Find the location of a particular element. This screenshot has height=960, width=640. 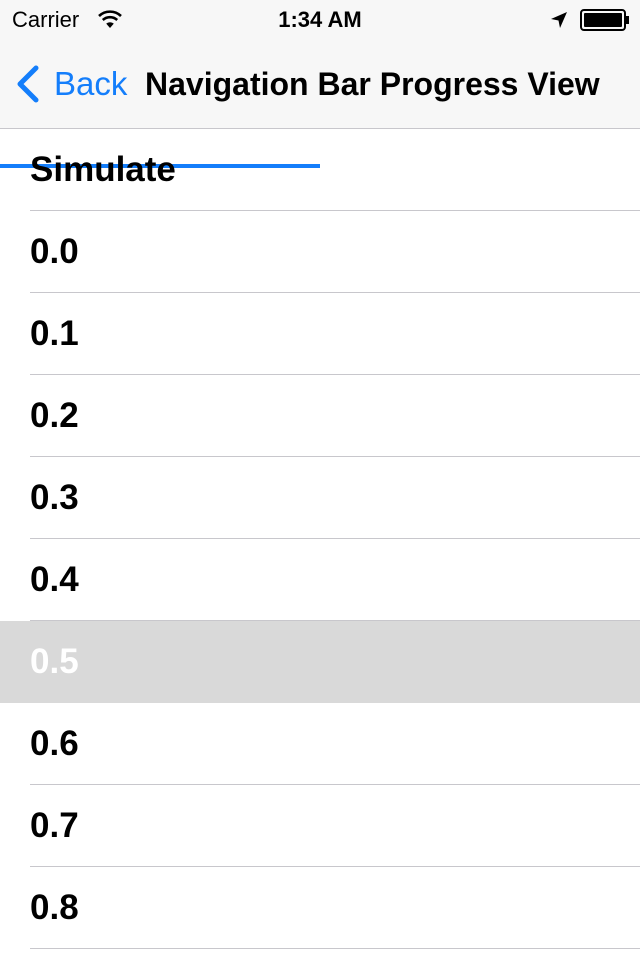

back-button-label: Back is located at coordinates (91, 83).